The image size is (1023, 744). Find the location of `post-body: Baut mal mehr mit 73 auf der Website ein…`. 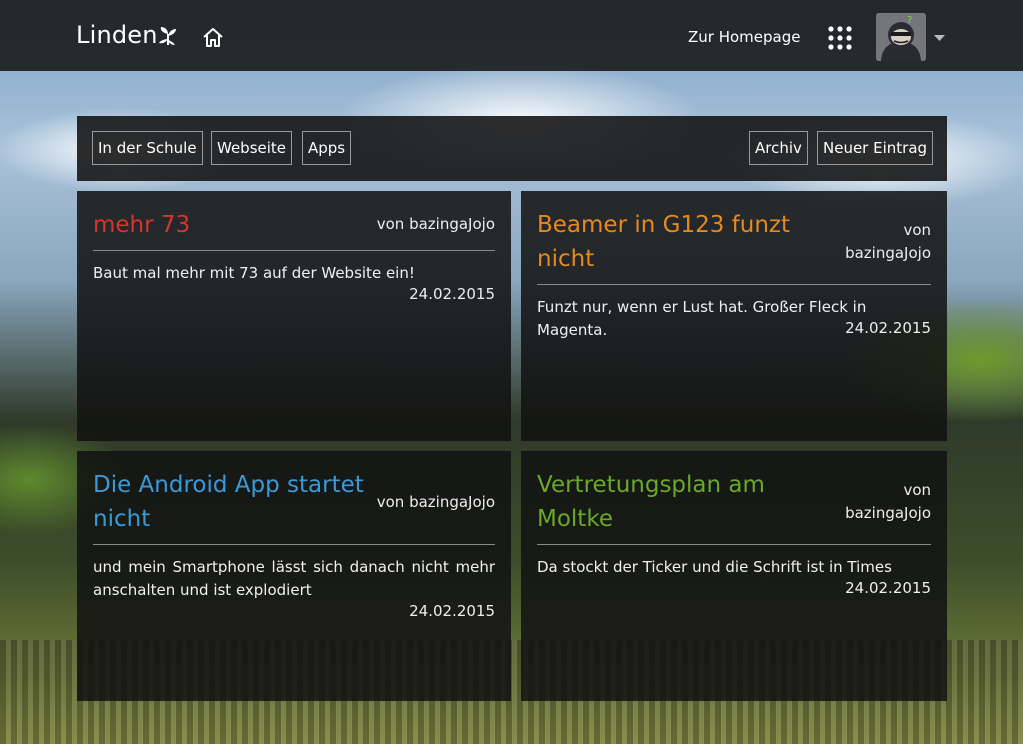

post-body: Baut mal mehr mit 73 auf der Website ein… is located at coordinates (254, 273).